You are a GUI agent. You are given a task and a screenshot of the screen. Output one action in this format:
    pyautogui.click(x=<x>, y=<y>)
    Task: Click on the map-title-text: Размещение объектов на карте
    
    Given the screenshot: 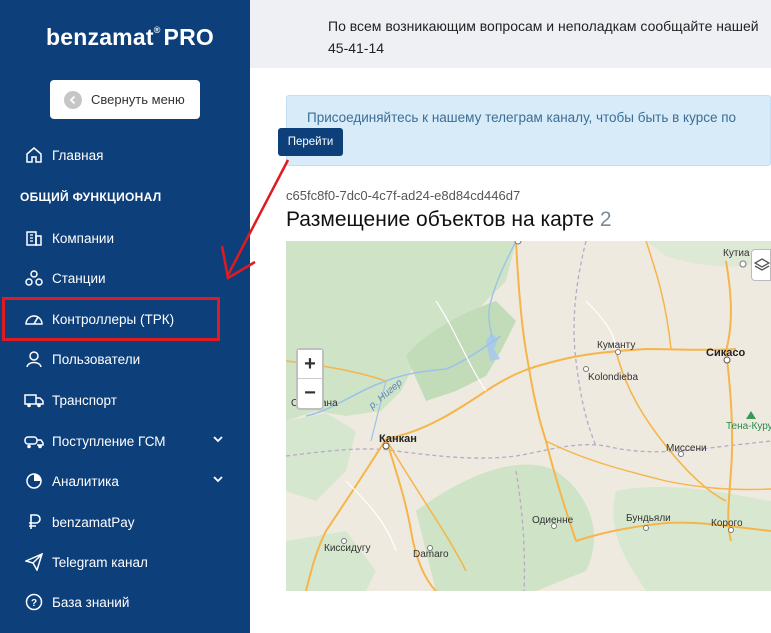 What is the action you would take?
    pyautogui.click(x=440, y=219)
    